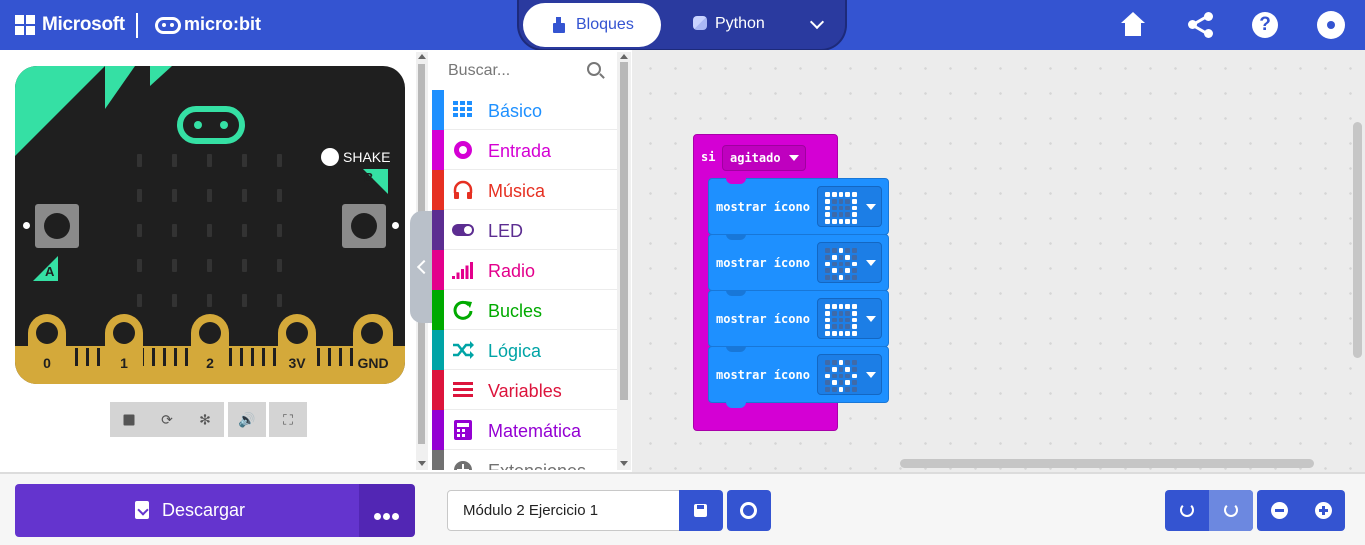  I want to click on pin-3v-label: 3V, so click(297, 363).